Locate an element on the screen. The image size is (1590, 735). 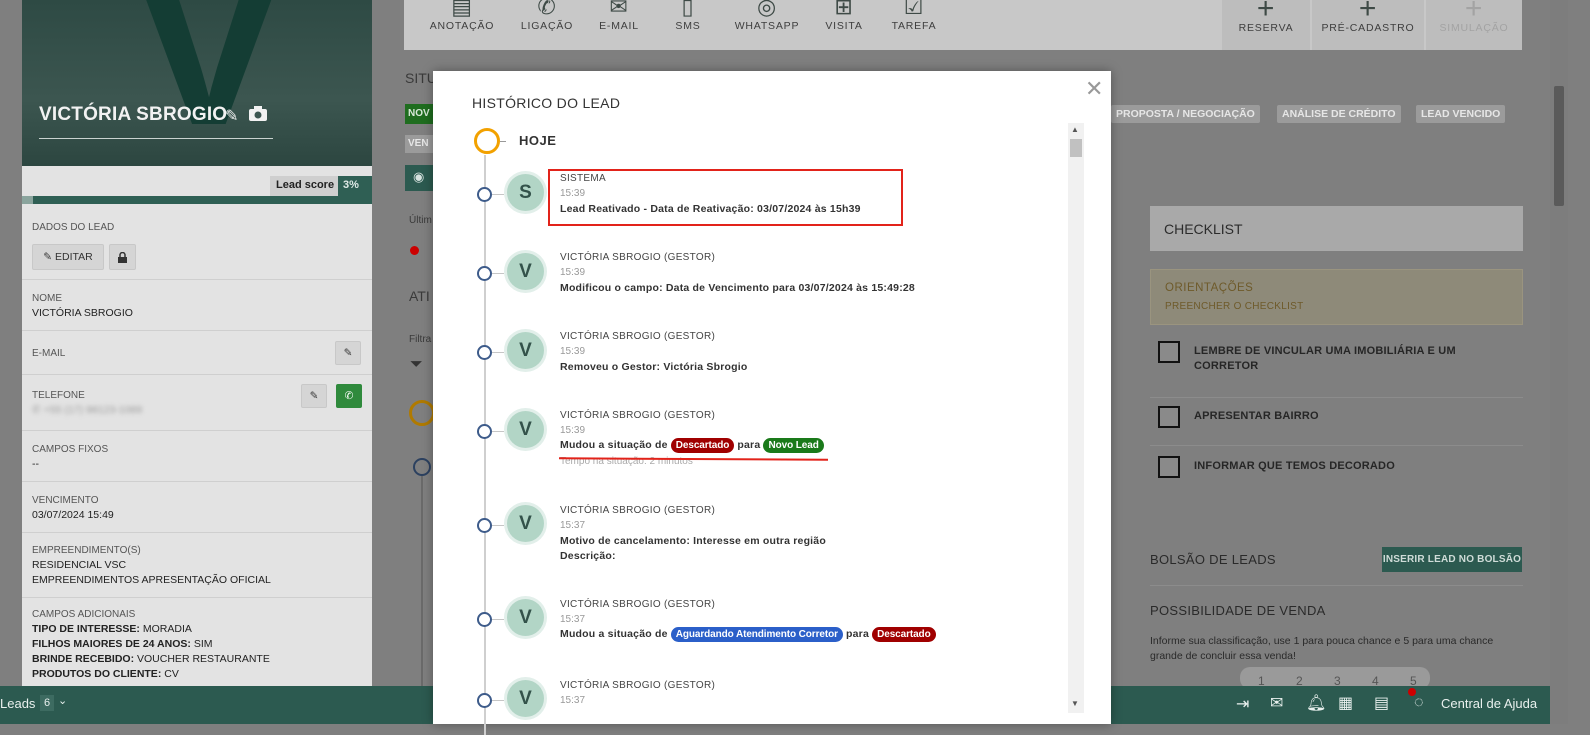
page-scrollbar is located at coordinates (1559, 362).